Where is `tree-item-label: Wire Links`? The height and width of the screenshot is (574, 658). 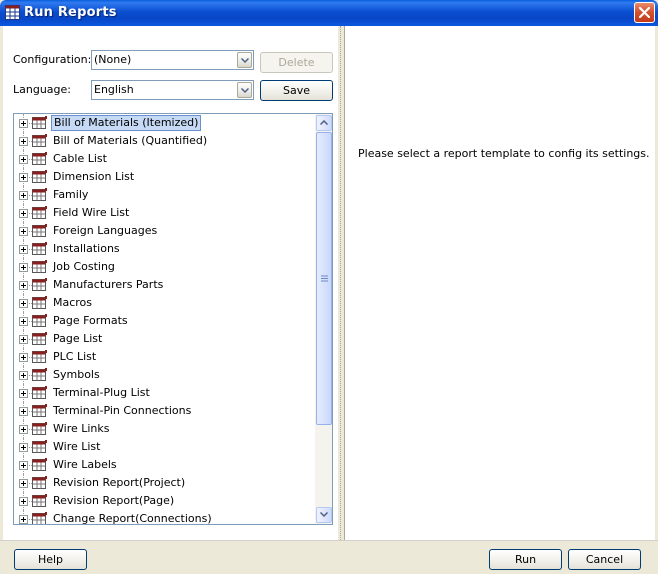 tree-item-label: Wire Links is located at coordinates (81, 428).